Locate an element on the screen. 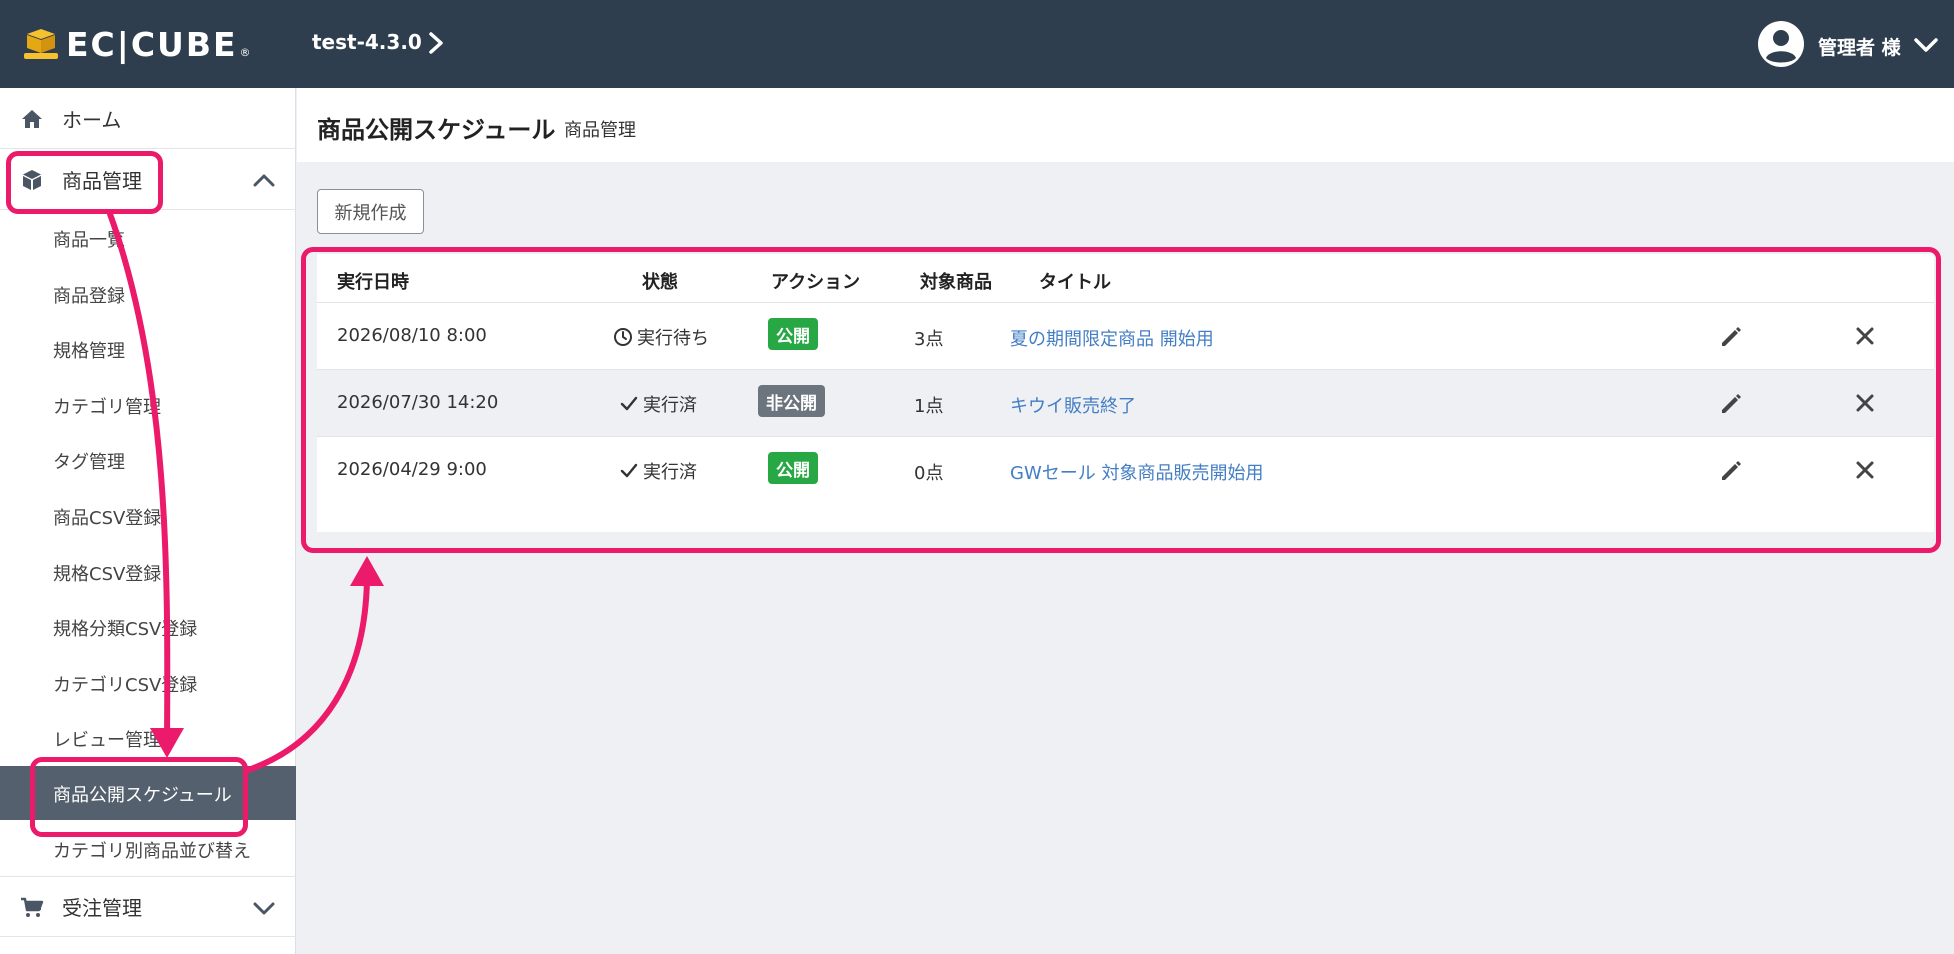 The image size is (1954, 954). sidebar-item-label: レビュー管理 is located at coordinates (107, 740).